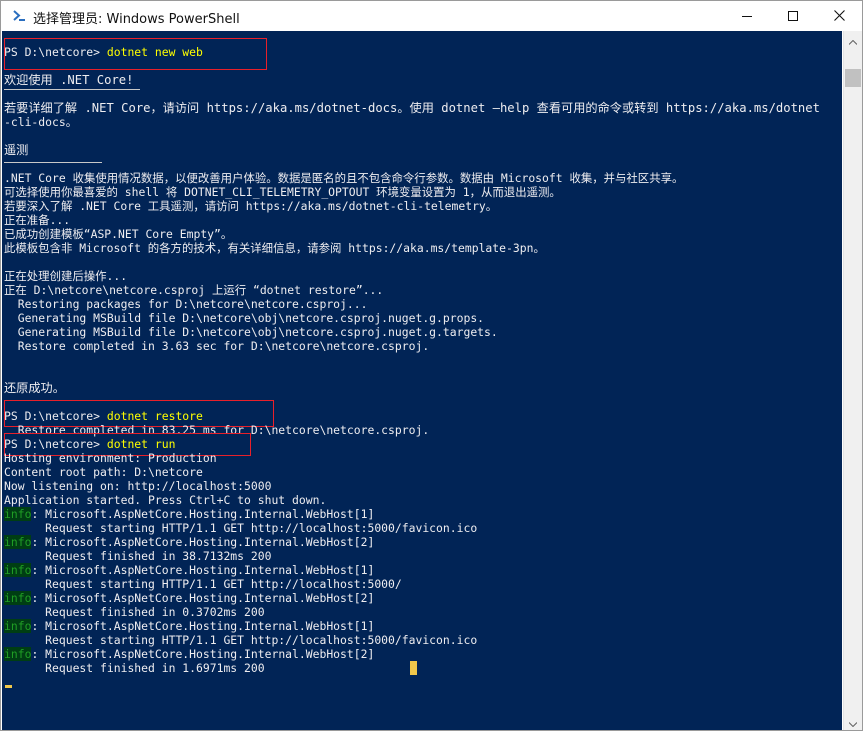 The height and width of the screenshot is (731, 863). I want to click on scrollbar-thumb, so click(853, 78).